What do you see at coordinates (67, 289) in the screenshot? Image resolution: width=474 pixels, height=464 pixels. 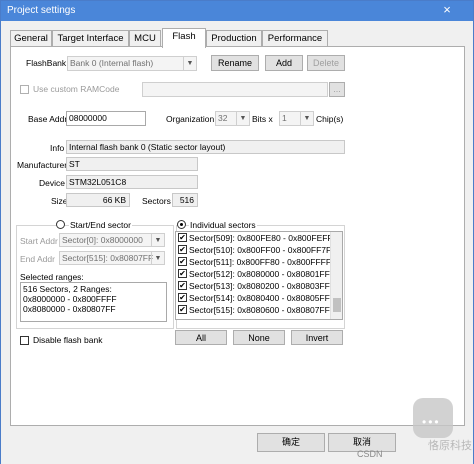 I see `selected-ranges-line: 516 Sectors, 2 Ranges:` at bounding box center [67, 289].